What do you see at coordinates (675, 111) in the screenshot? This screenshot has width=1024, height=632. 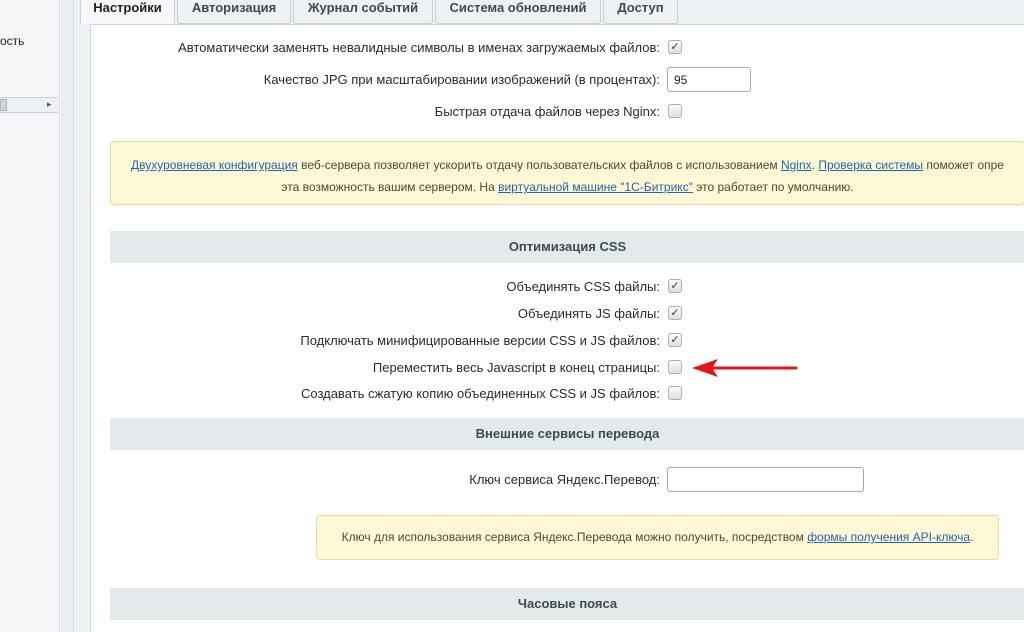 I see `nginx-fast-checkbox` at bounding box center [675, 111].